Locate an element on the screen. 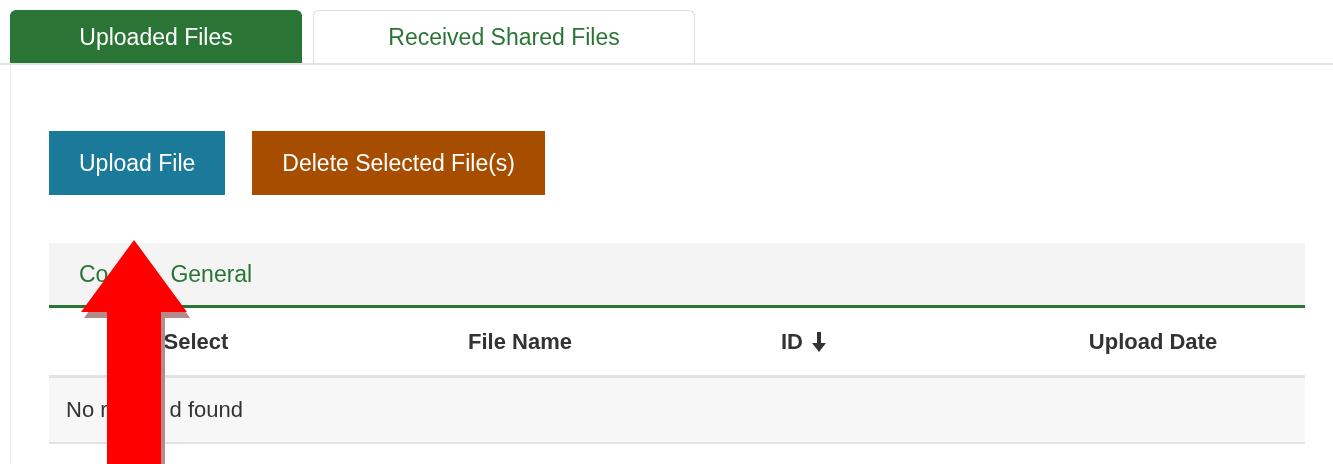  tab: Uploaded Files is located at coordinates (156, 36).